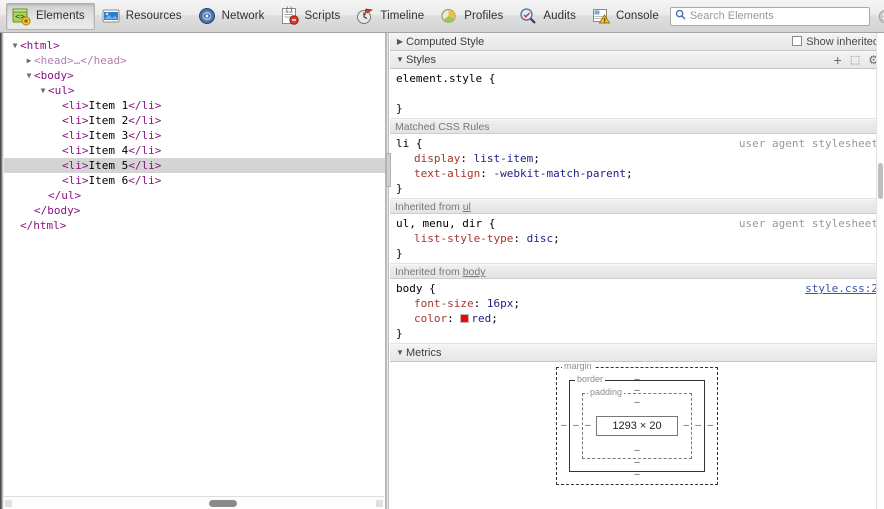  I want to click on dom-node-body: ▼ <body>, so click(192, 75).